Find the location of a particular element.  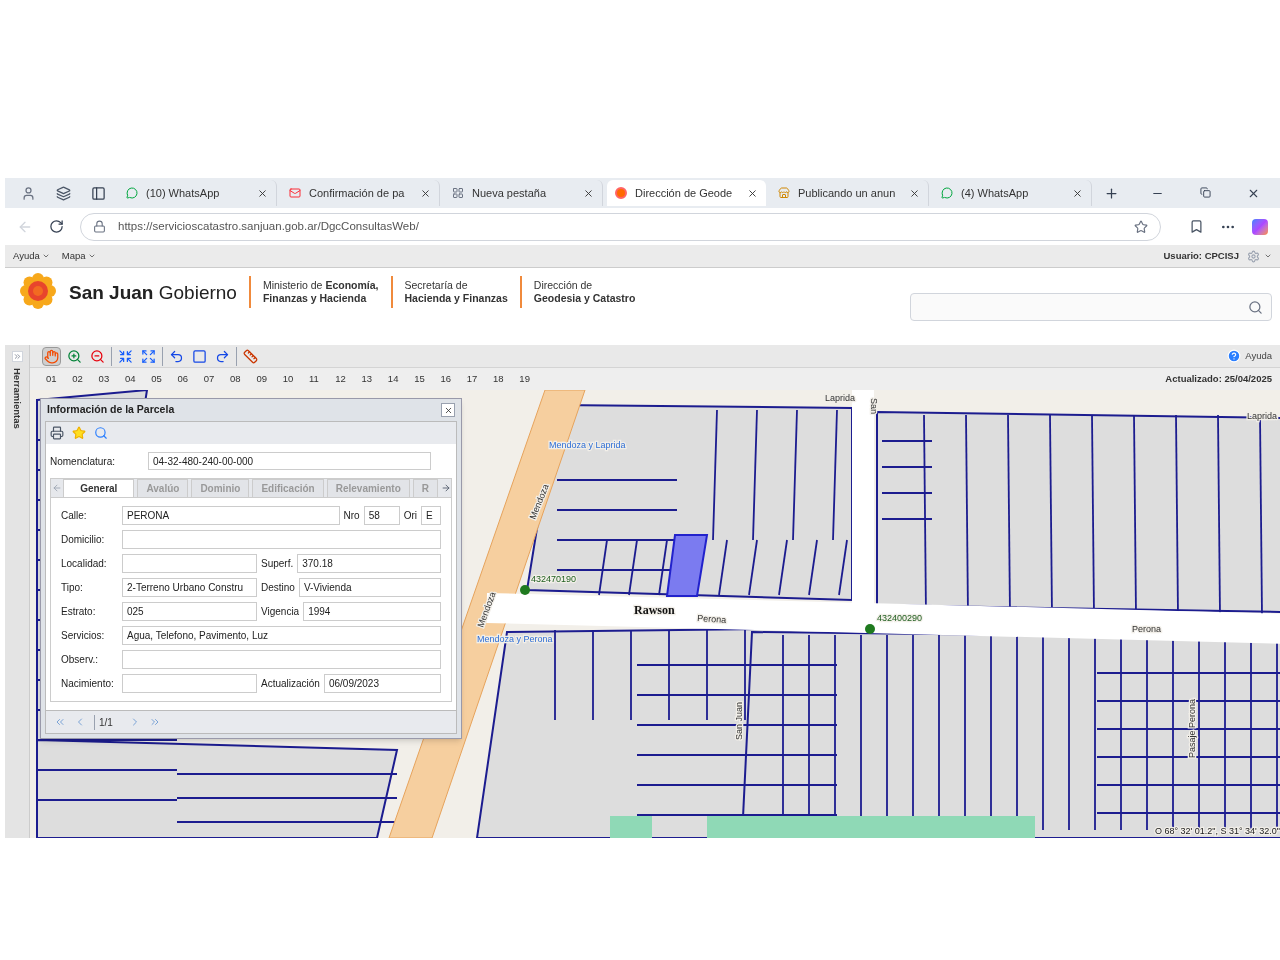

street-label: Pasaje Perona is located at coordinates (1192, 728).